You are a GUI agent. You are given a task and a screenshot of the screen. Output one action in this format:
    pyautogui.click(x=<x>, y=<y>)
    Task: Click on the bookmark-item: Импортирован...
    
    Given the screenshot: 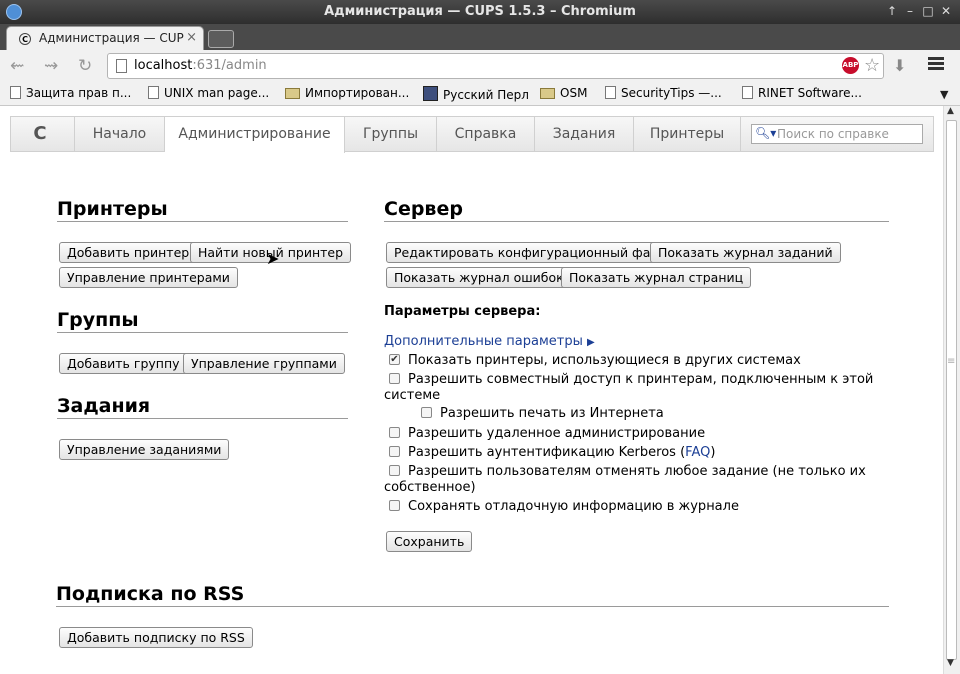 What is the action you would take?
    pyautogui.click(x=347, y=93)
    